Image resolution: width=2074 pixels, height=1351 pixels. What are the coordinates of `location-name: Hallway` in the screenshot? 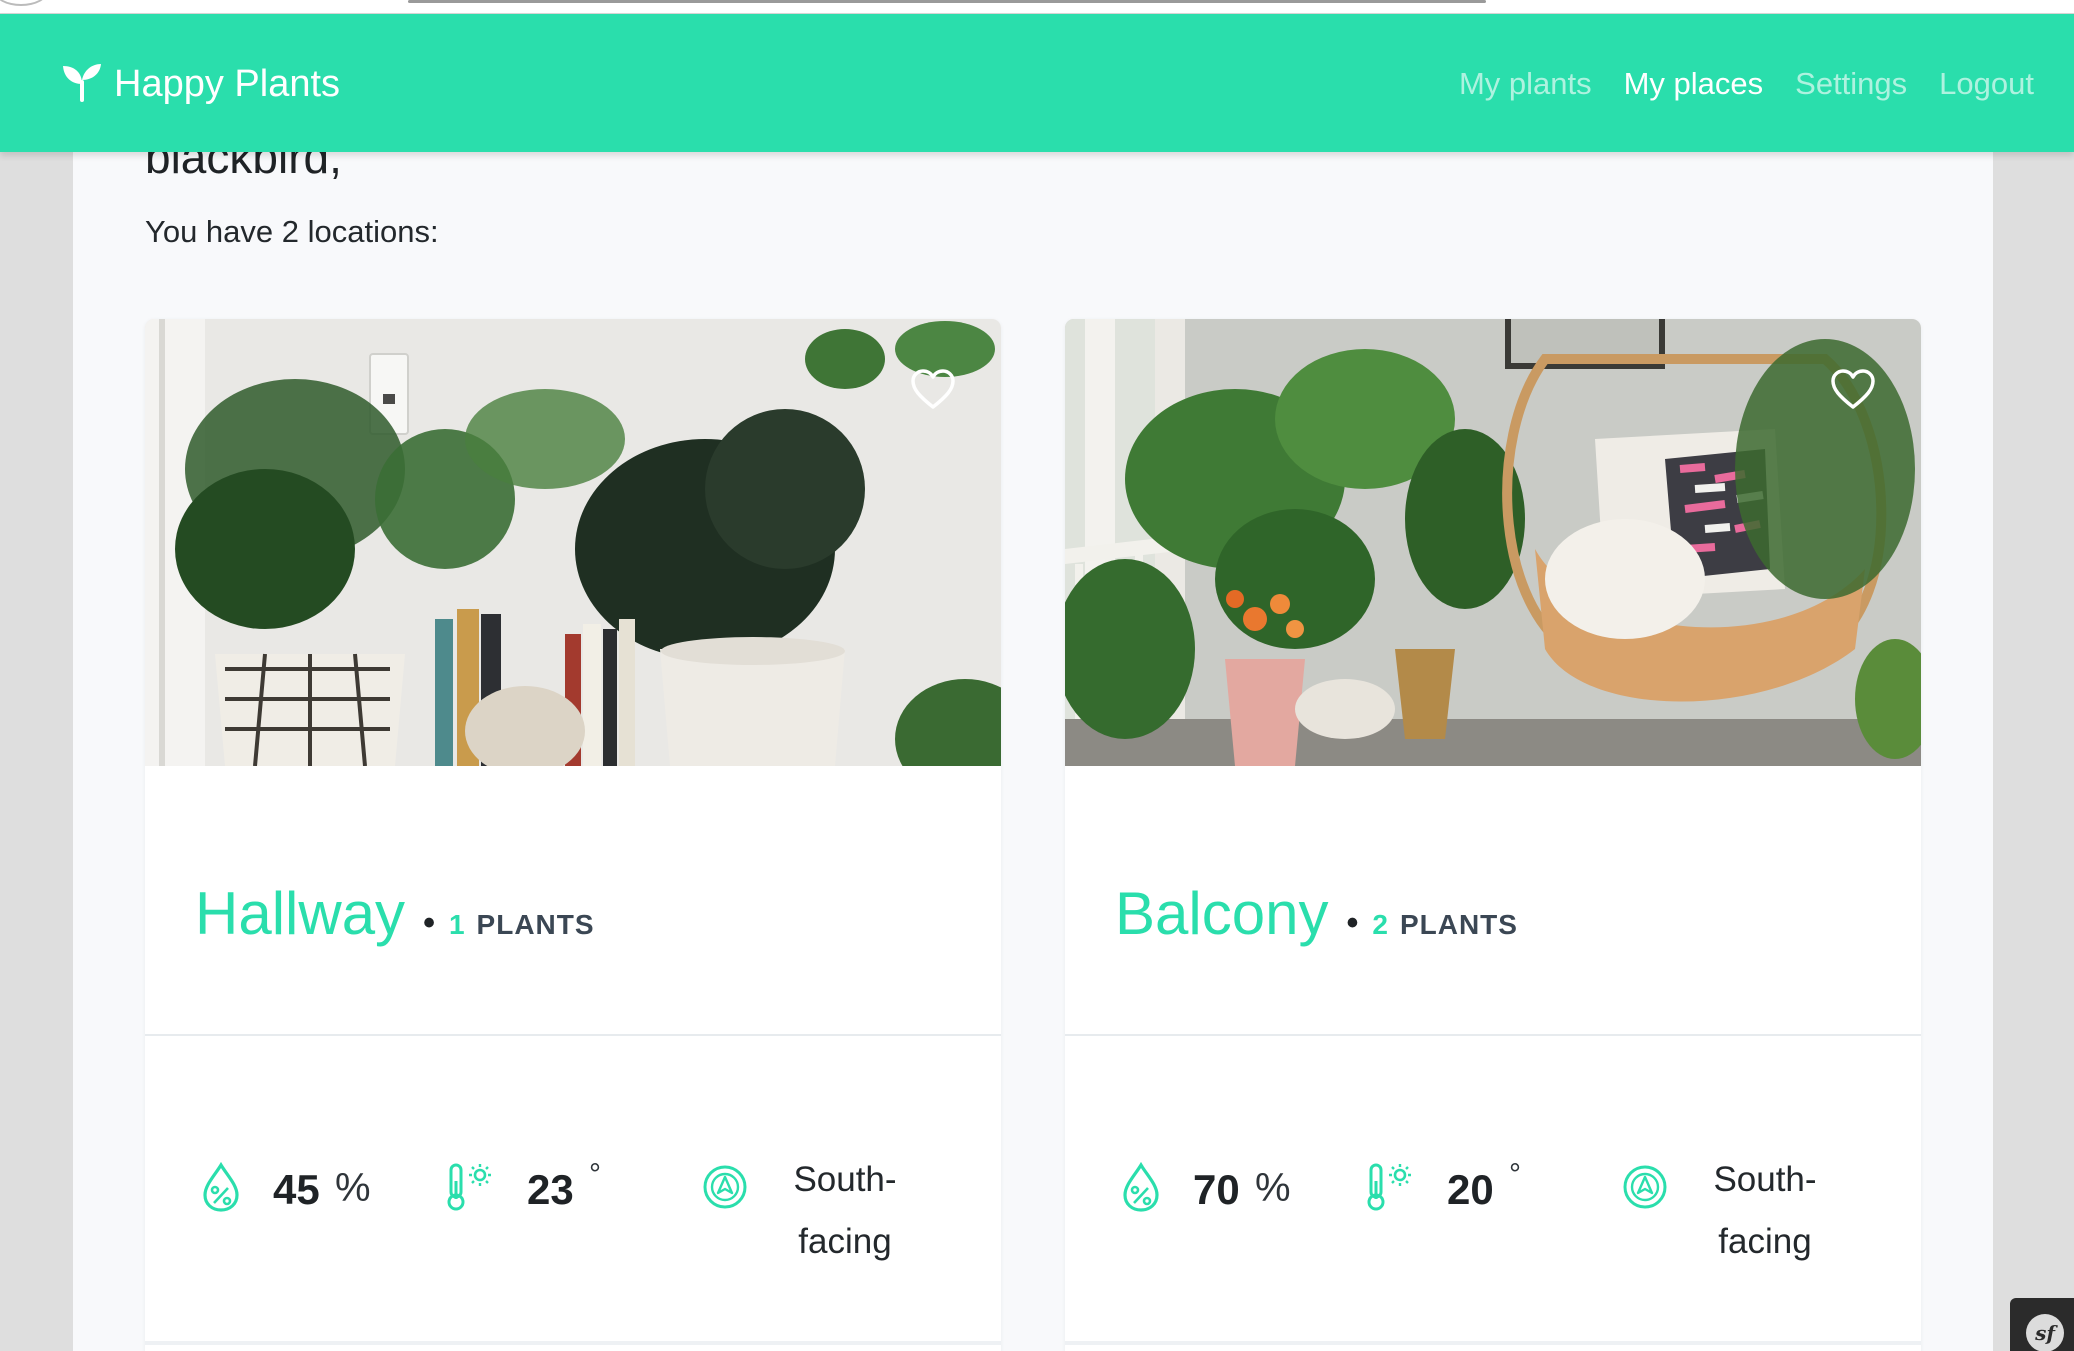 It's located at (300, 913).